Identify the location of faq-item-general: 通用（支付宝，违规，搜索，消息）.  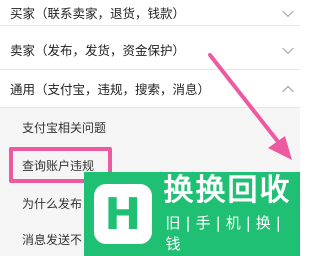
(150, 89).